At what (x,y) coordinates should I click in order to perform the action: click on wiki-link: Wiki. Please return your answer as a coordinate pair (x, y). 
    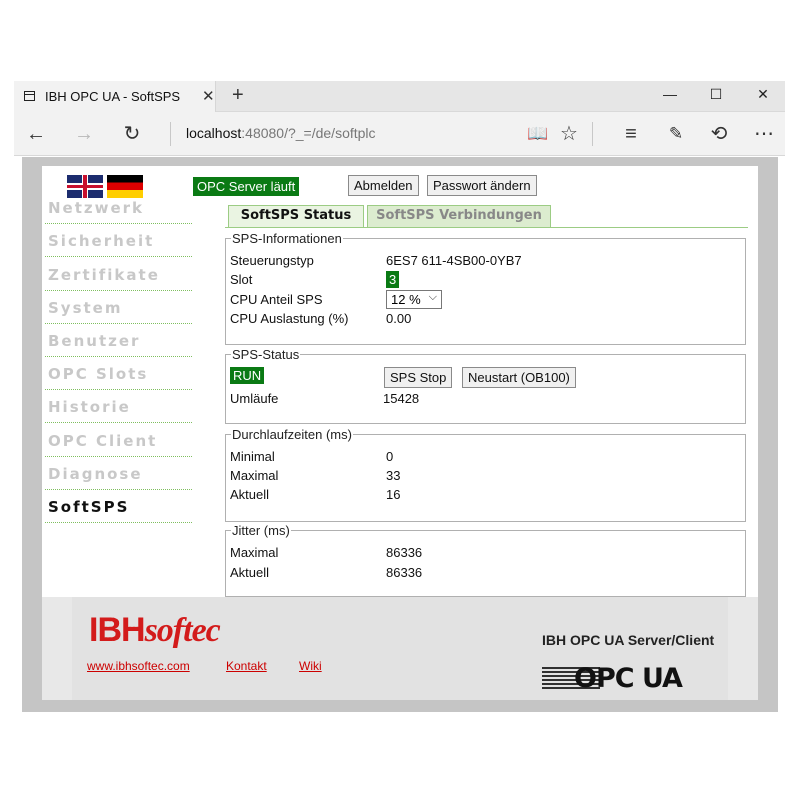
    Looking at the image, I should click on (310, 666).